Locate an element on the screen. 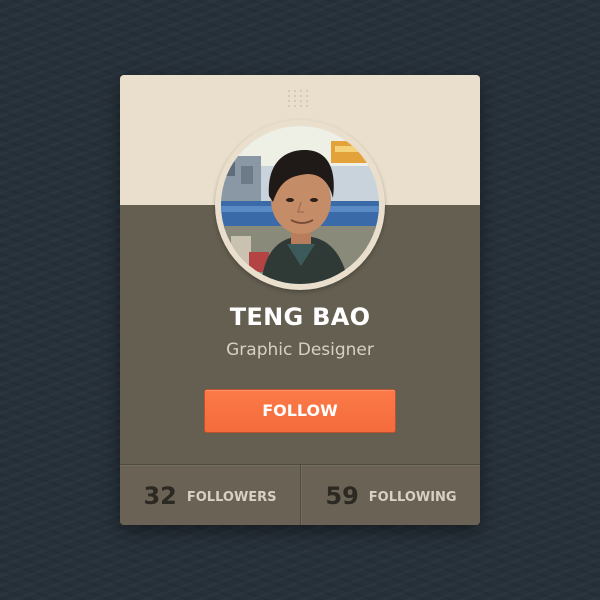 Image resolution: width=600 pixels, height=600 pixels. avatar is located at coordinates (300, 205).